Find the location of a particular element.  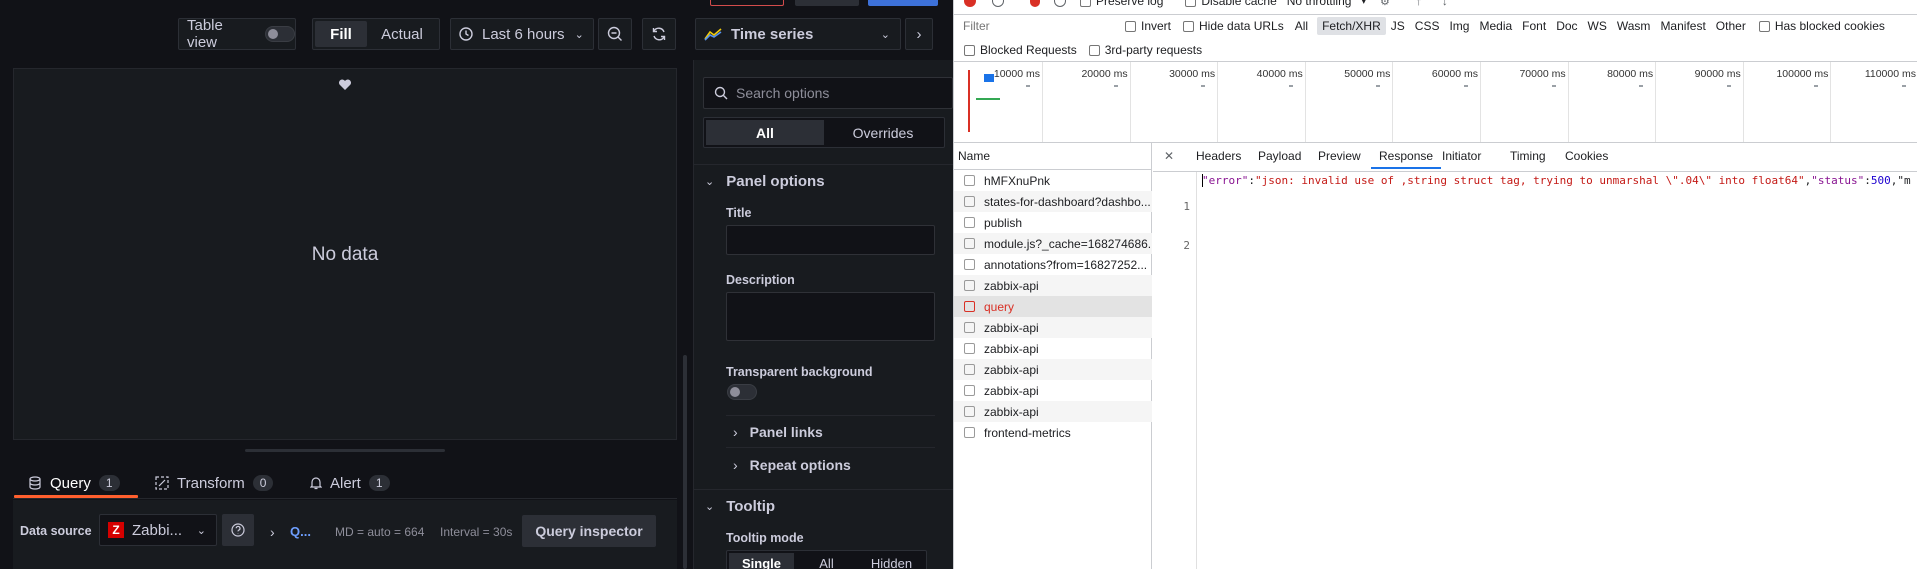

tooltip-mode-all: All is located at coordinates (826, 561).